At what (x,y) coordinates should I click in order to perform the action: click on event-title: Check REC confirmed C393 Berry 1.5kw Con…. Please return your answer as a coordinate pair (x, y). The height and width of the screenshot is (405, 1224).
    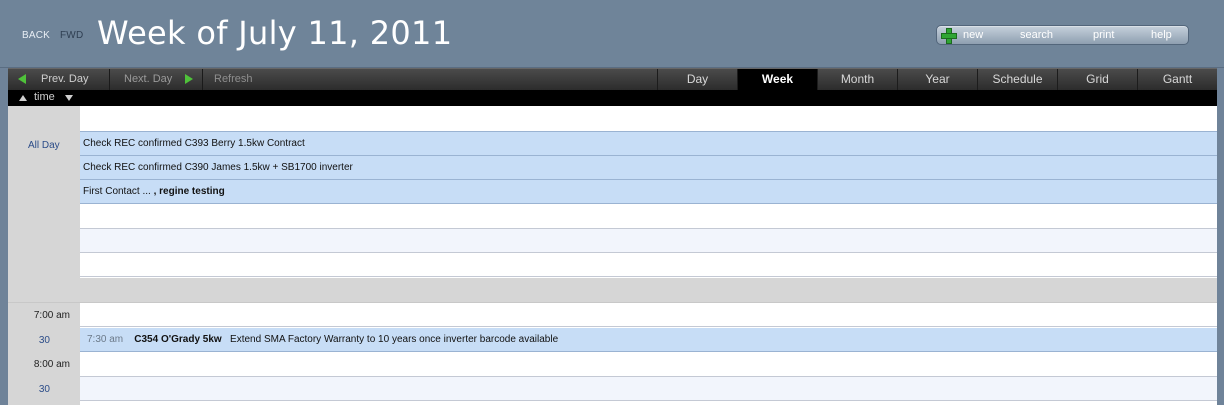
    Looking at the image, I should click on (194, 143).